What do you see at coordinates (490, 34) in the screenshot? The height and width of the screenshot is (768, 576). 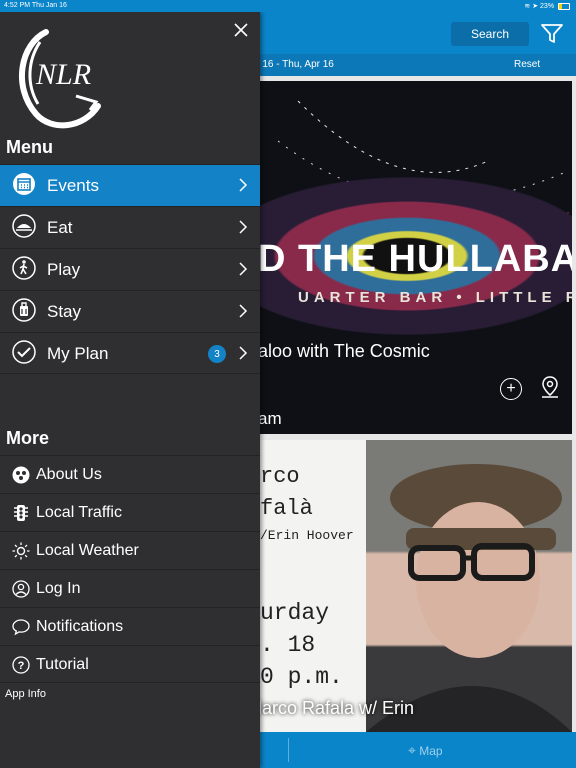 I see `search-button: Search` at bounding box center [490, 34].